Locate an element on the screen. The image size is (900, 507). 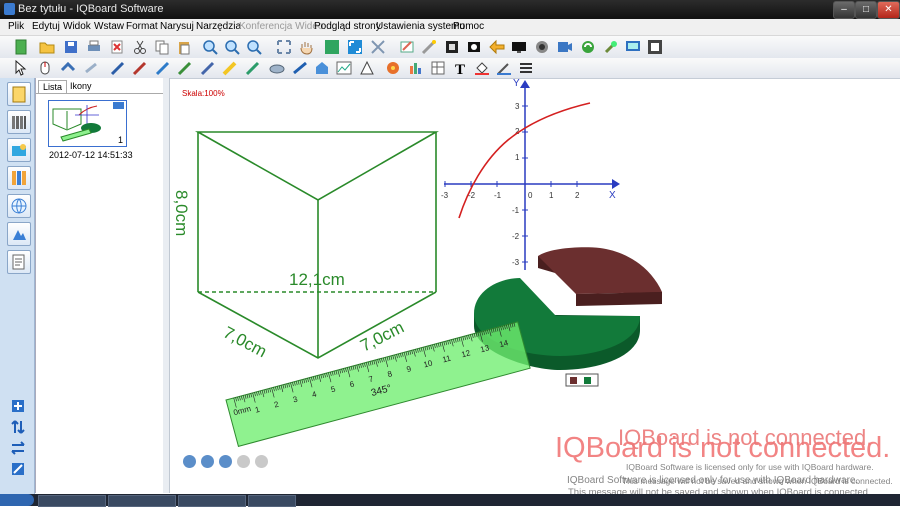
highlighter-icon is located at coordinates (230, 68).